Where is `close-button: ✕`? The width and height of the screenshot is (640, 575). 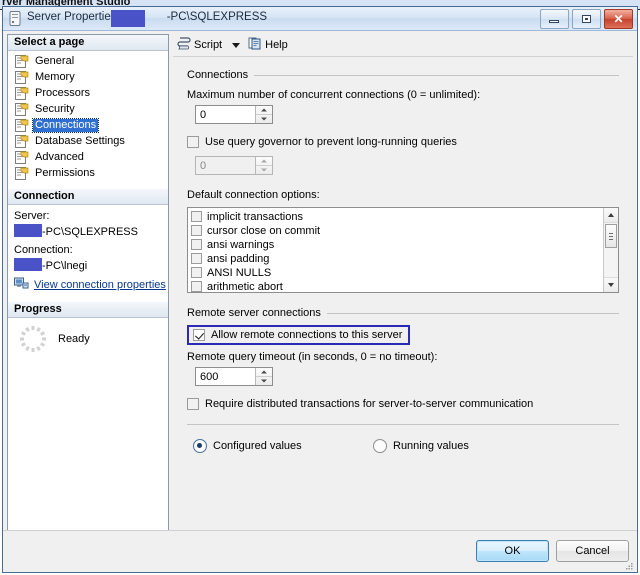 close-button: ✕ is located at coordinates (618, 19).